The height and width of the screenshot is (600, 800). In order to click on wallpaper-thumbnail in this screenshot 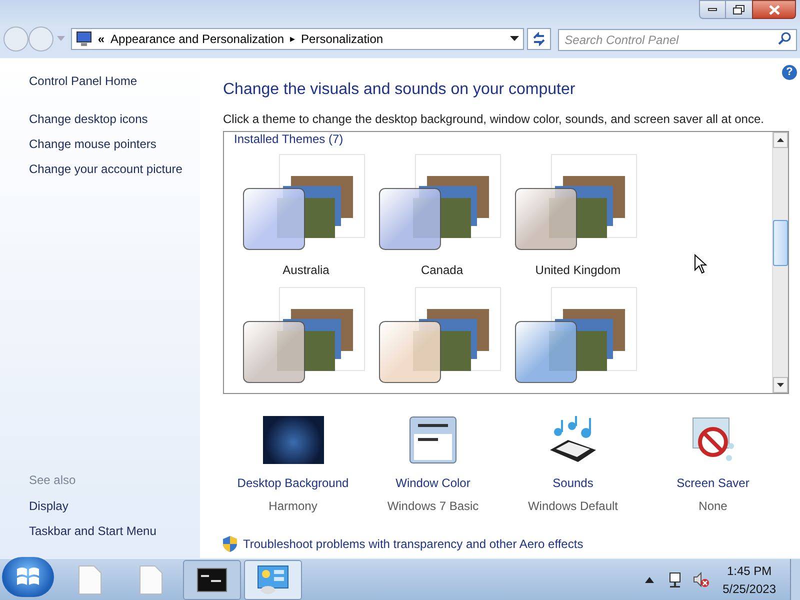, I will do `click(293, 440)`.